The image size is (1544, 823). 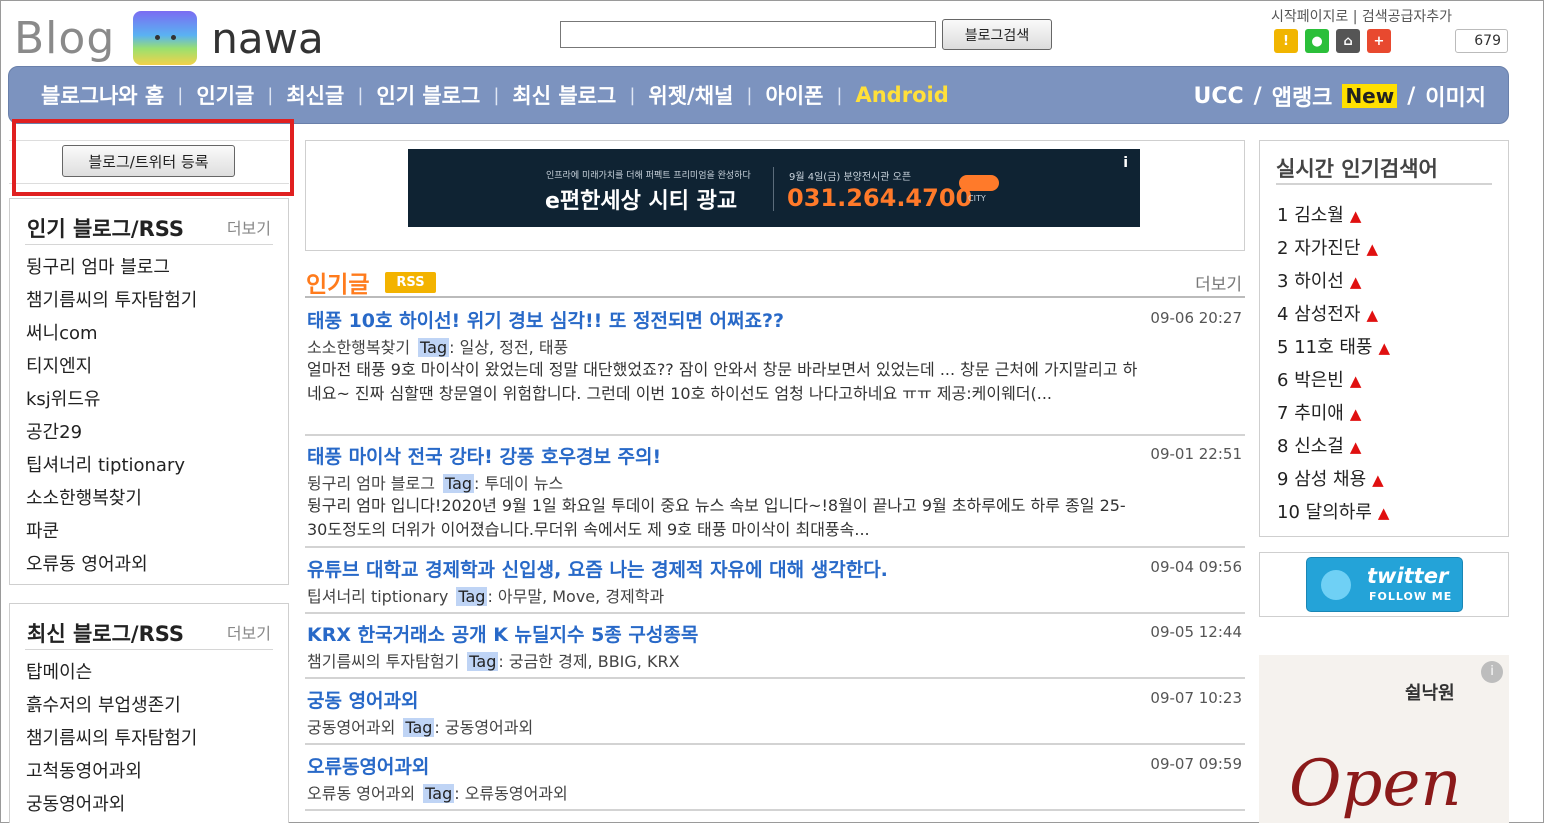 What do you see at coordinates (377, 596) in the screenshot?
I see `post-blog-name: 팁셔너리 tiptionary` at bounding box center [377, 596].